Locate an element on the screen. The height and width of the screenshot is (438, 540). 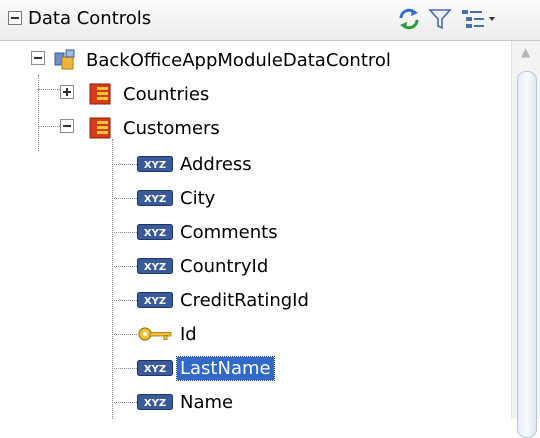
tree-node-attribute: XYZ Address is located at coordinates (196, 164).